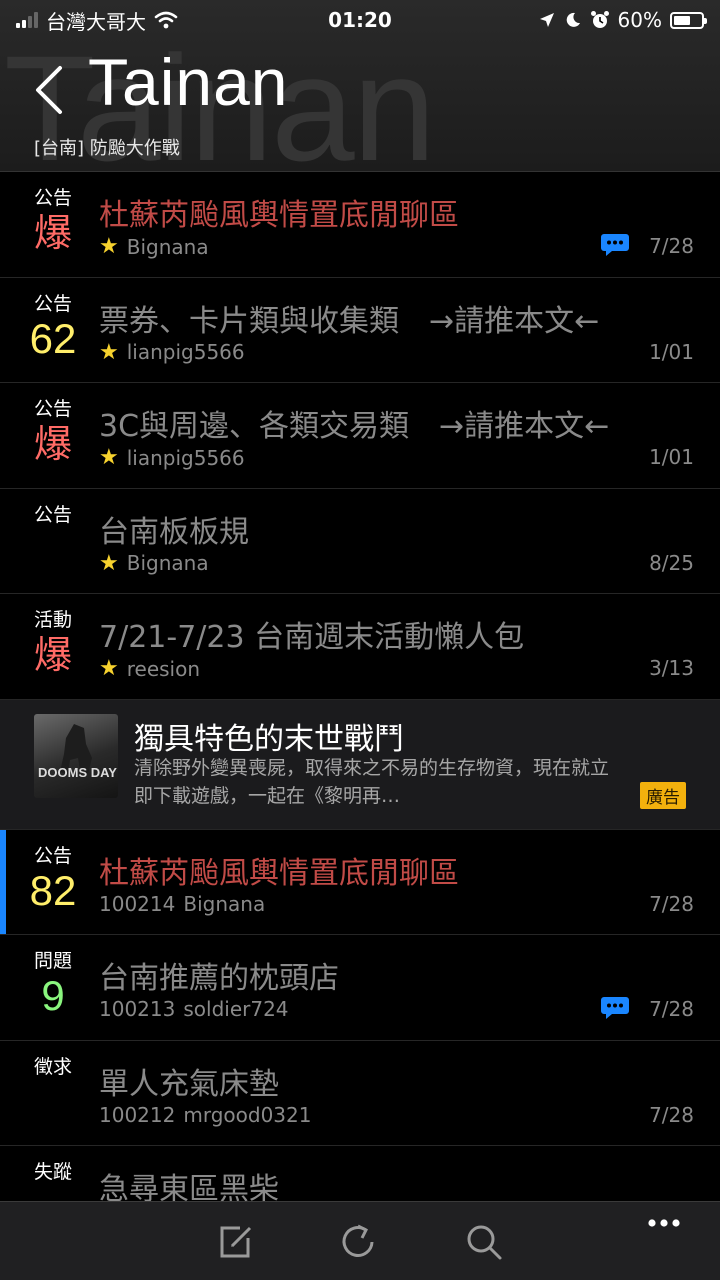 This screenshot has height=1280, width=720. I want to click on compose-button, so click(236, 1242).